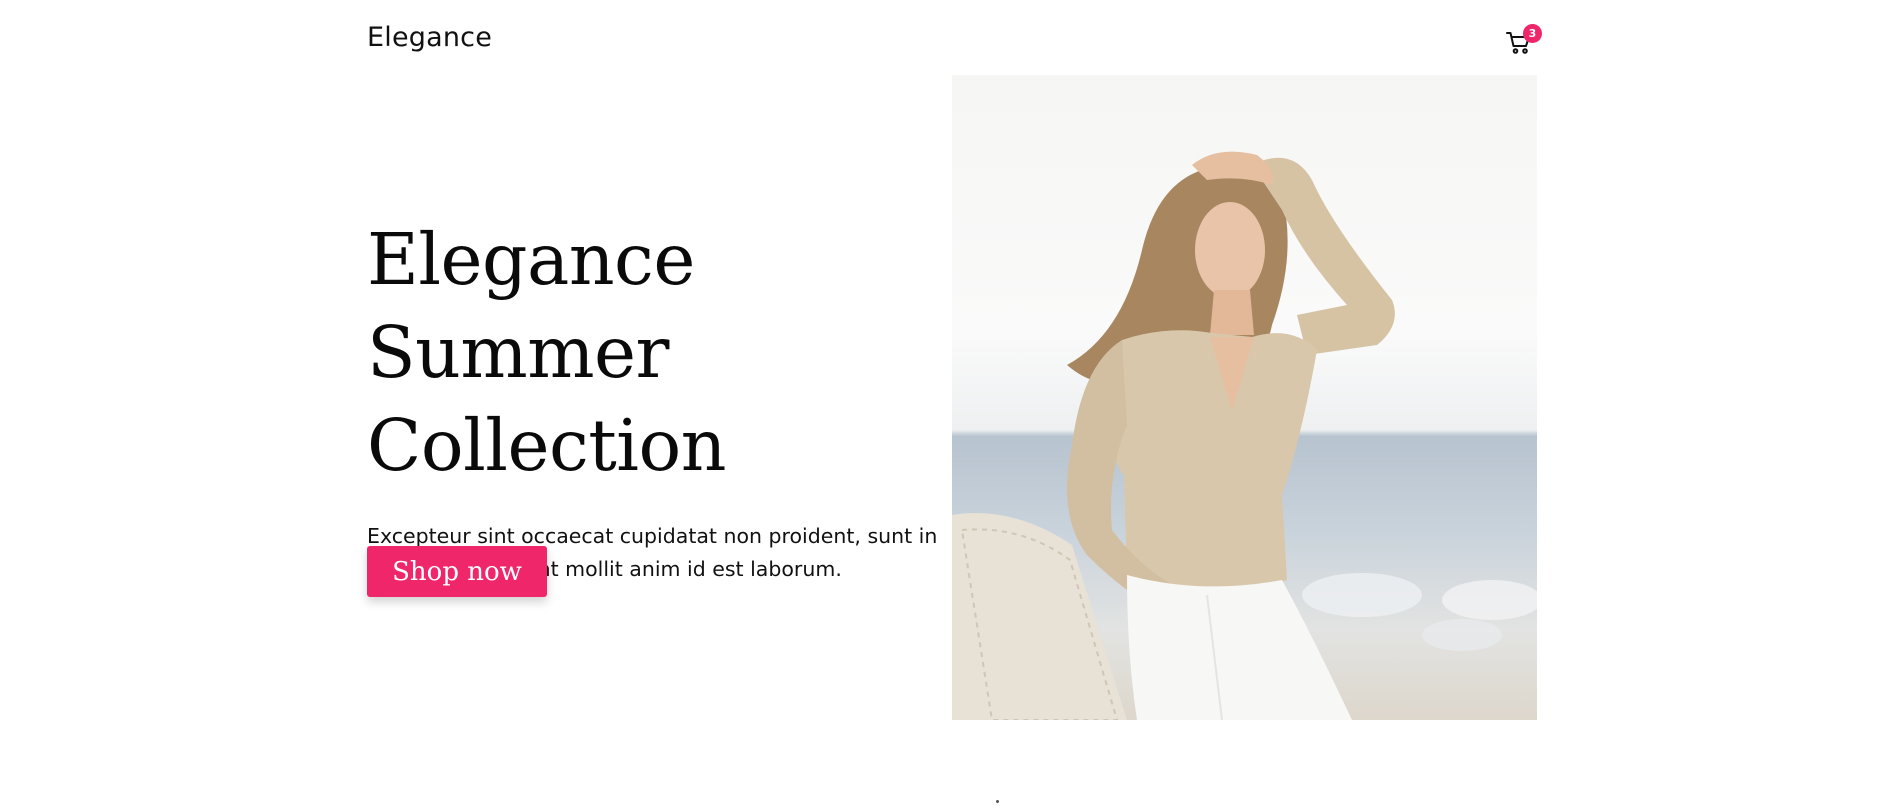 Image resolution: width=1901 pixels, height=806 pixels. Describe the element at coordinates (1532, 33) in the screenshot. I see `cart-count-badge: 3` at that location.